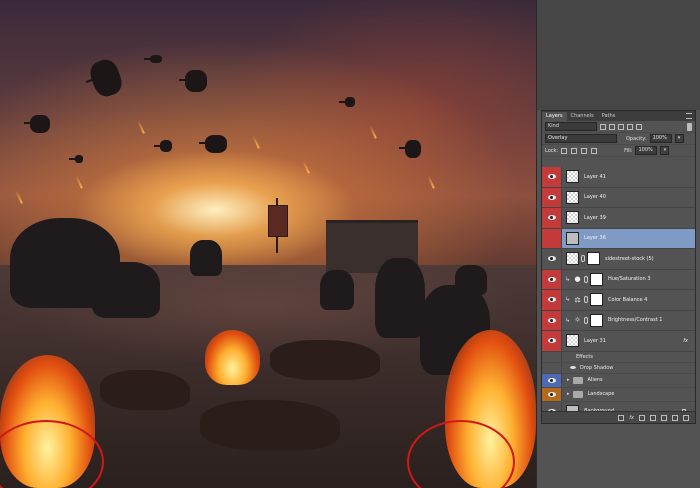 This screenshot has height=488, width=700. What do you see at coordinates (618, 151) in the screenshot?
I see `lock-row: Lock: Fill: 100% ▾` at bounding box center [618, 151].